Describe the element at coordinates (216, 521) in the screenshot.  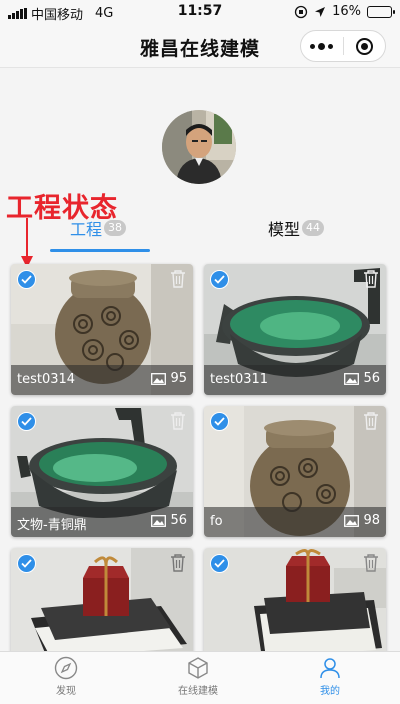
I see `project-name: fo` at that location.